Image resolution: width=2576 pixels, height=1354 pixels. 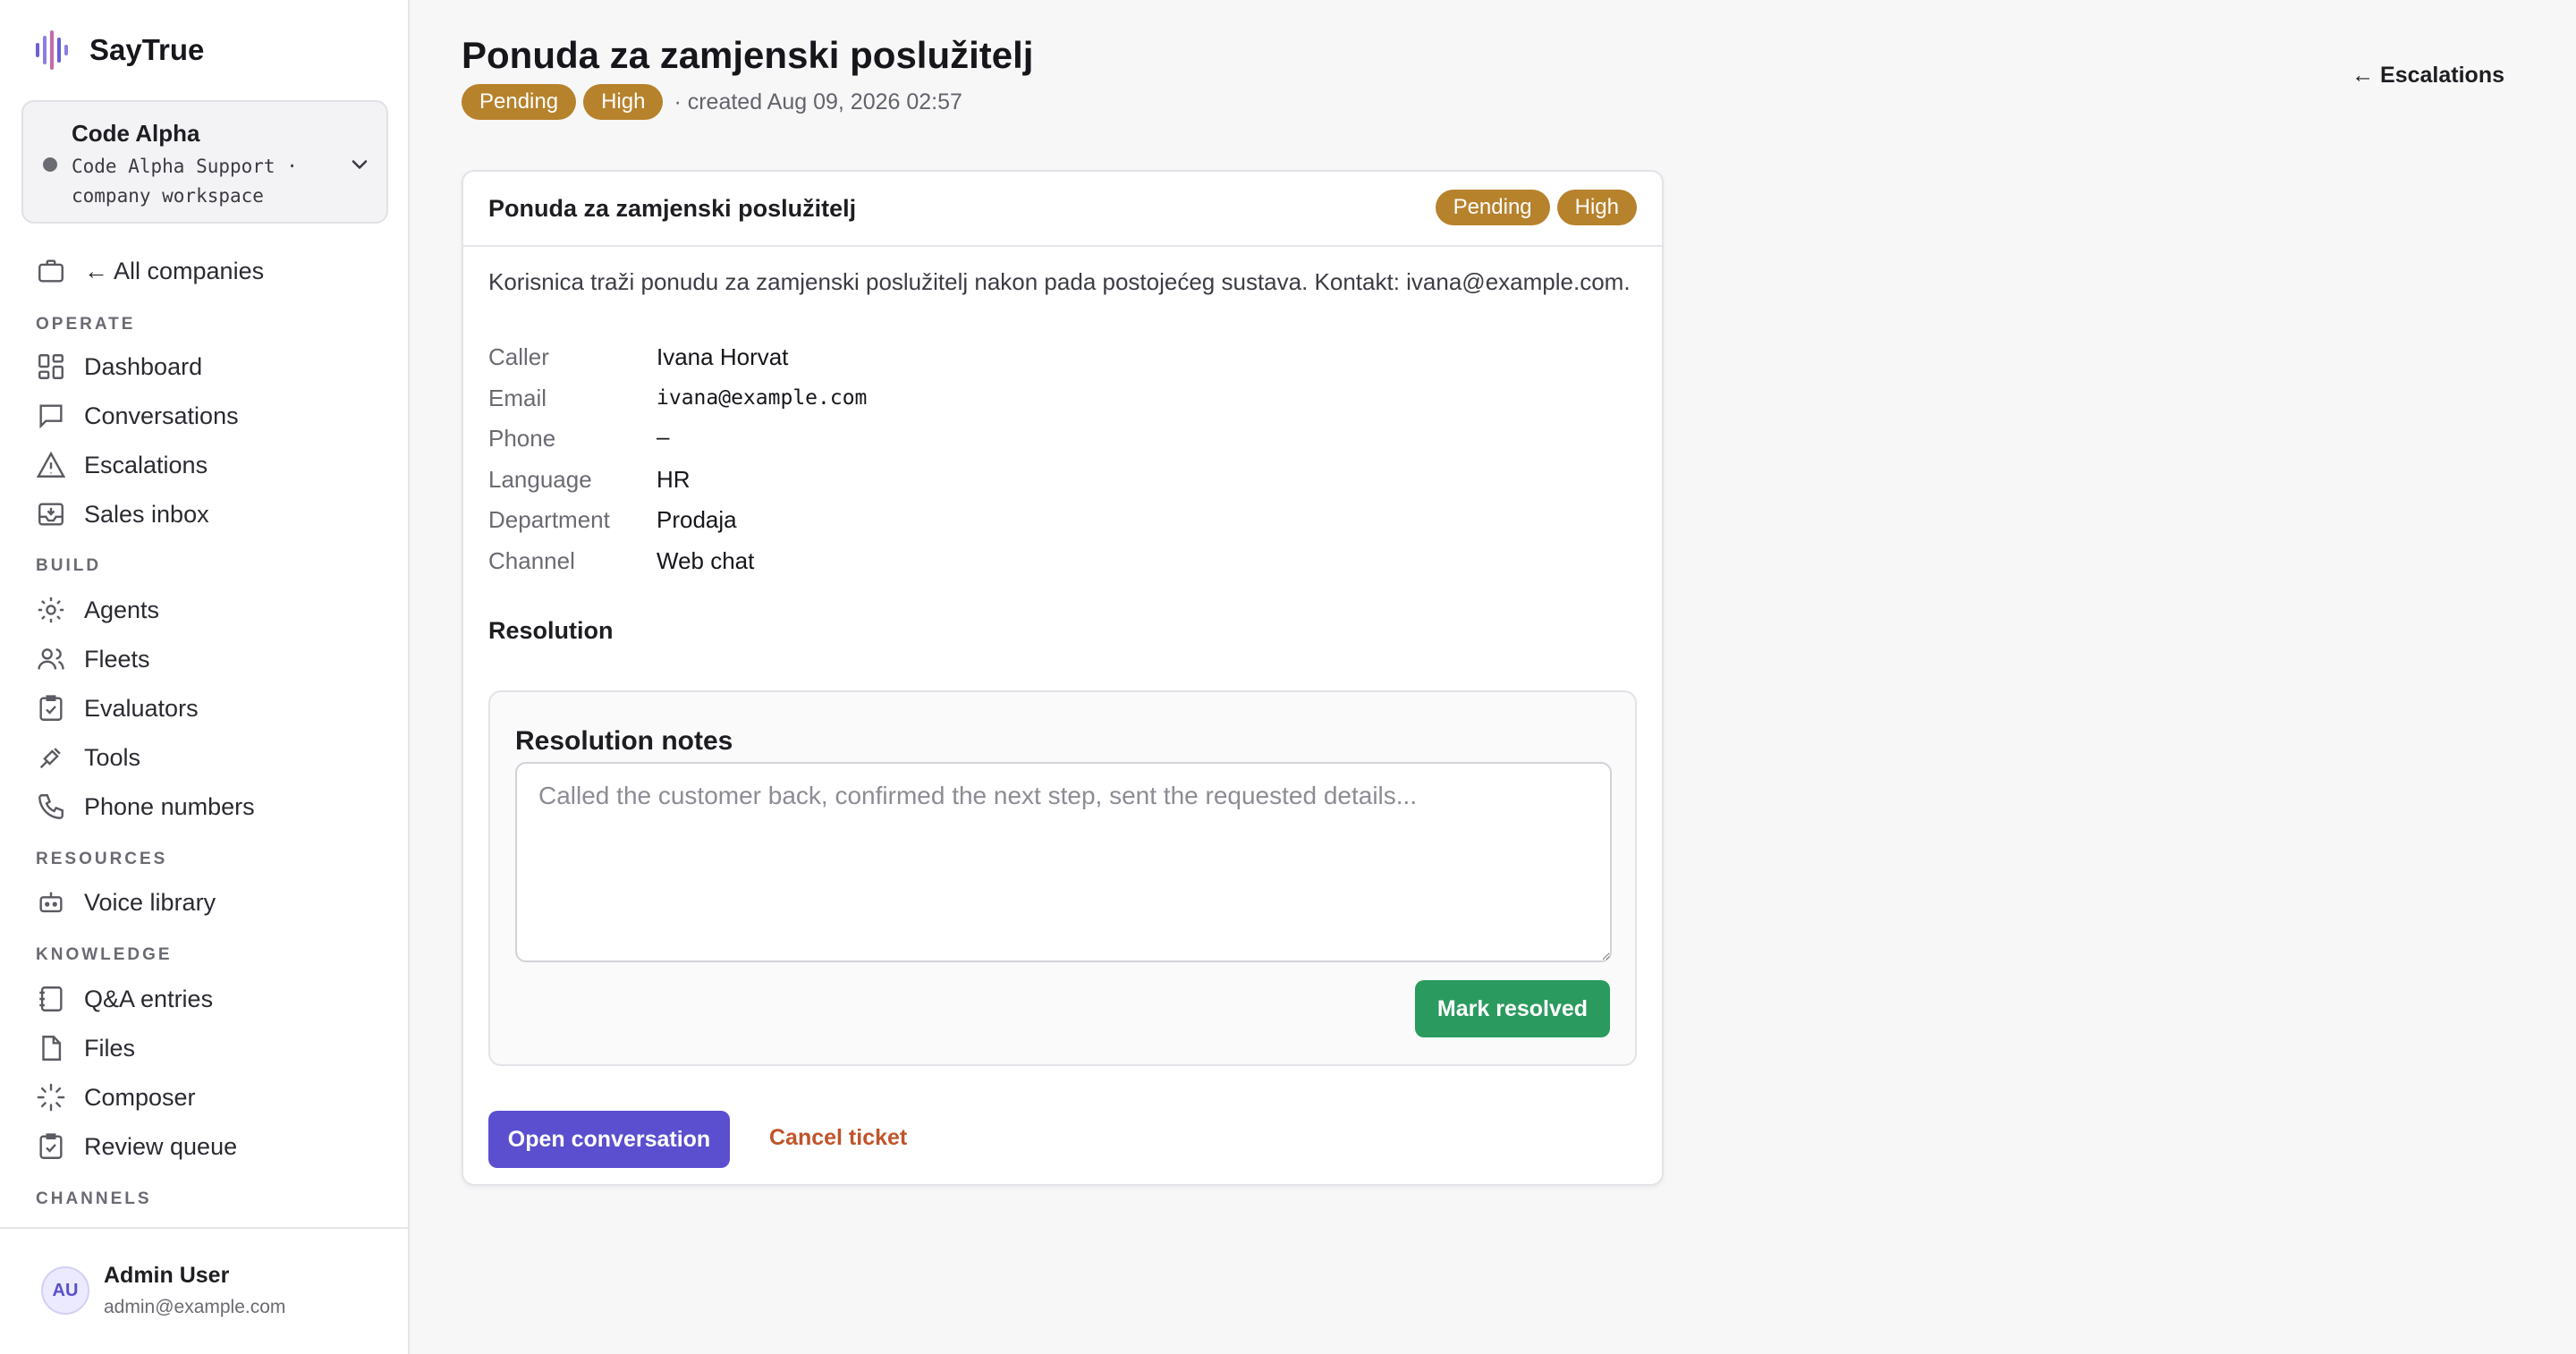 I want to click on sidebar-item-label: Evaluators, so click(x=141, y=708).